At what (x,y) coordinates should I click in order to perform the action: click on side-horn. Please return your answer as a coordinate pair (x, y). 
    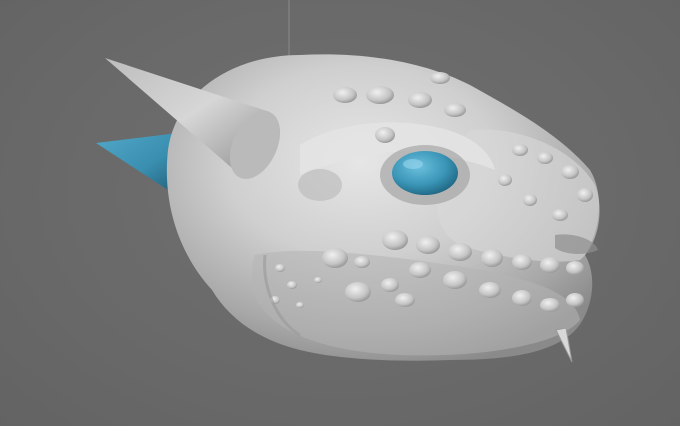
    Looking at the image, I should click on (137, 161).